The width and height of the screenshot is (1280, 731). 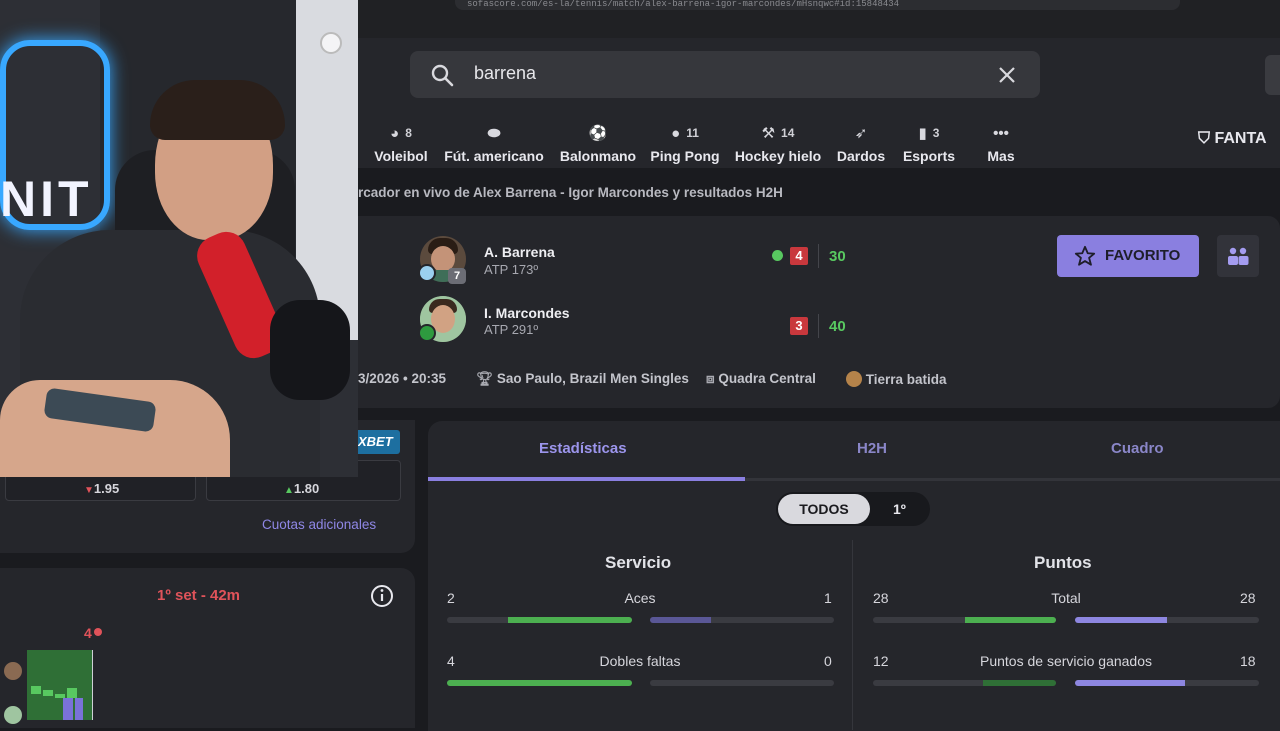 What do you see at coordinates (442, 75) in the screenshot?
I see `search-icon` at bounding box center [442, 75].